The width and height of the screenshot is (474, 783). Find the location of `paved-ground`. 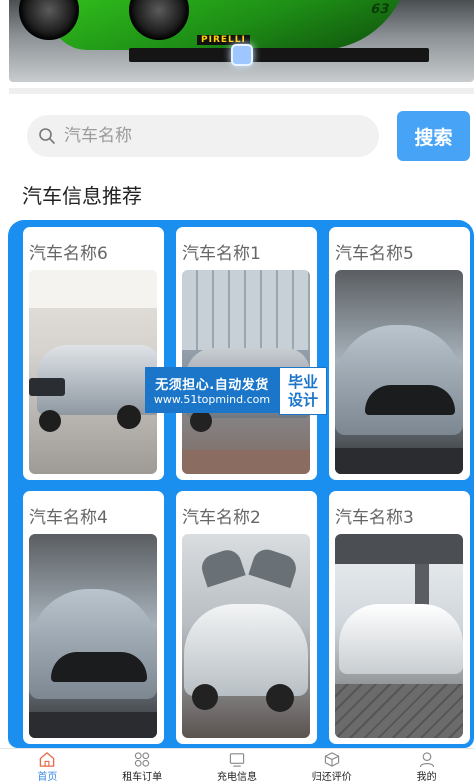

paved-ground is located at coordinates (399, 711).